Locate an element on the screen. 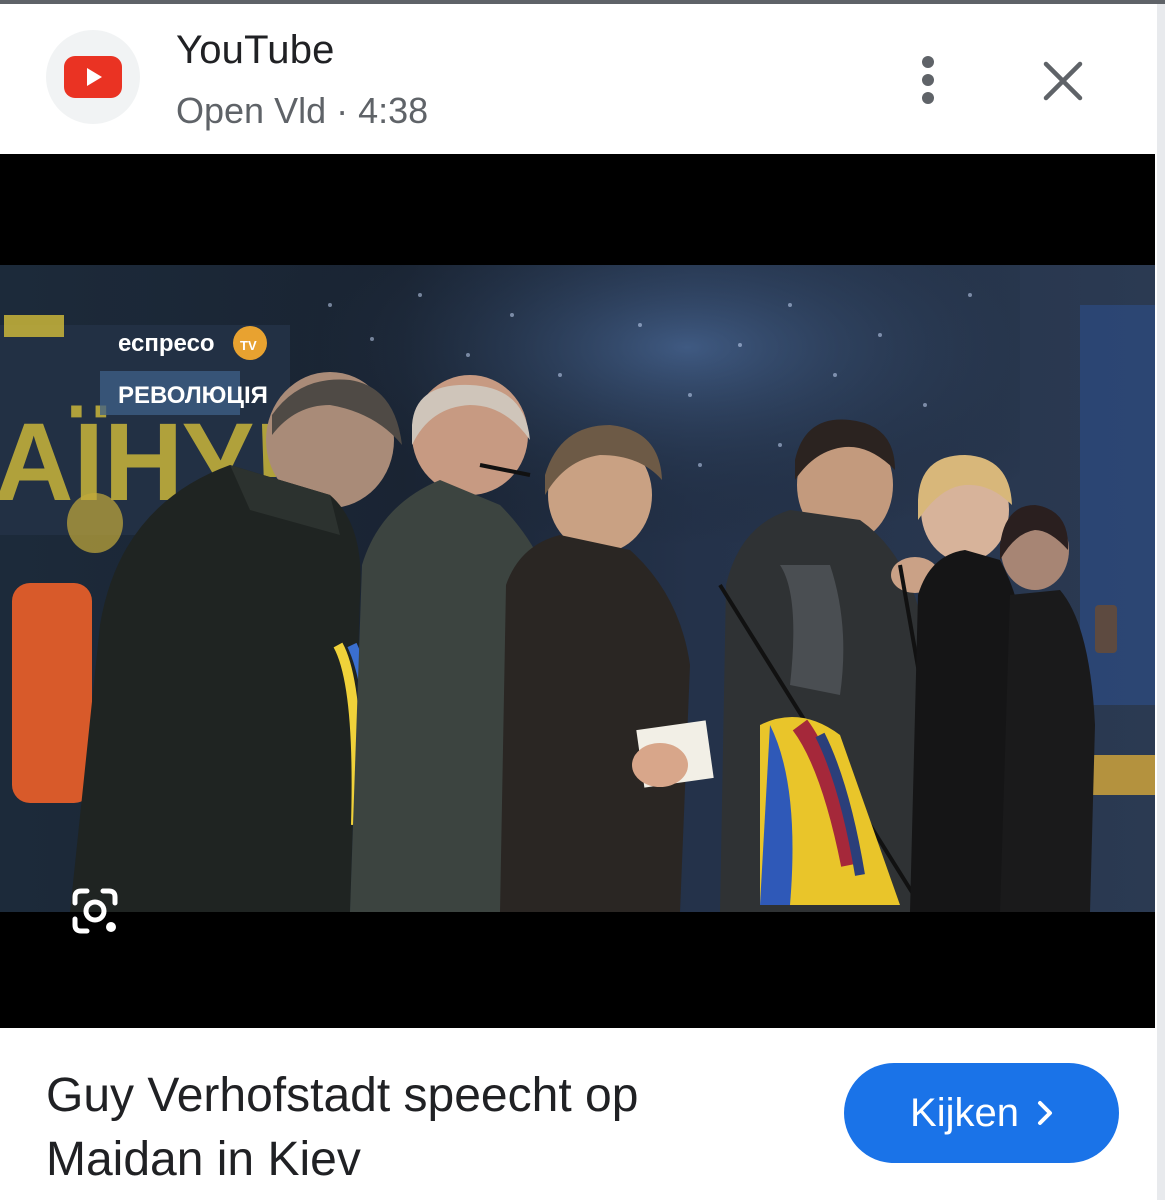 This screenshot has height=1200, width=1165. scrollbar is located at coordinates (1161, 602).